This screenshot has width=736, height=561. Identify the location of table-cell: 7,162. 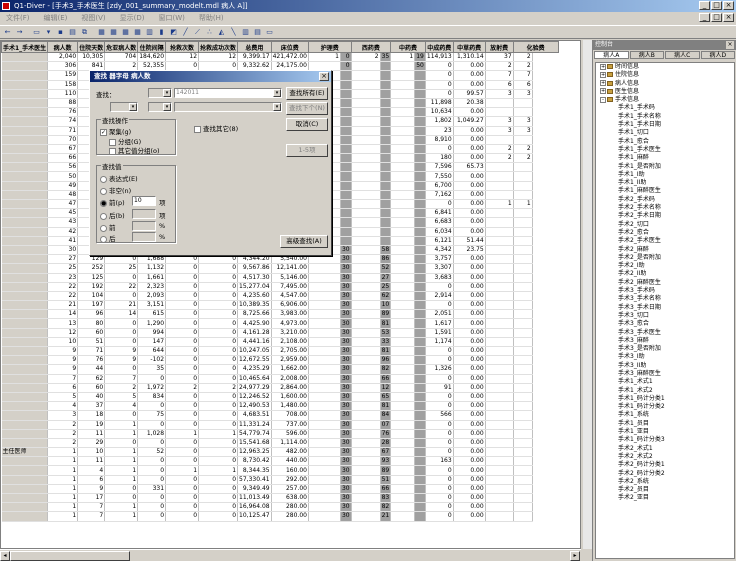
(439, 195).